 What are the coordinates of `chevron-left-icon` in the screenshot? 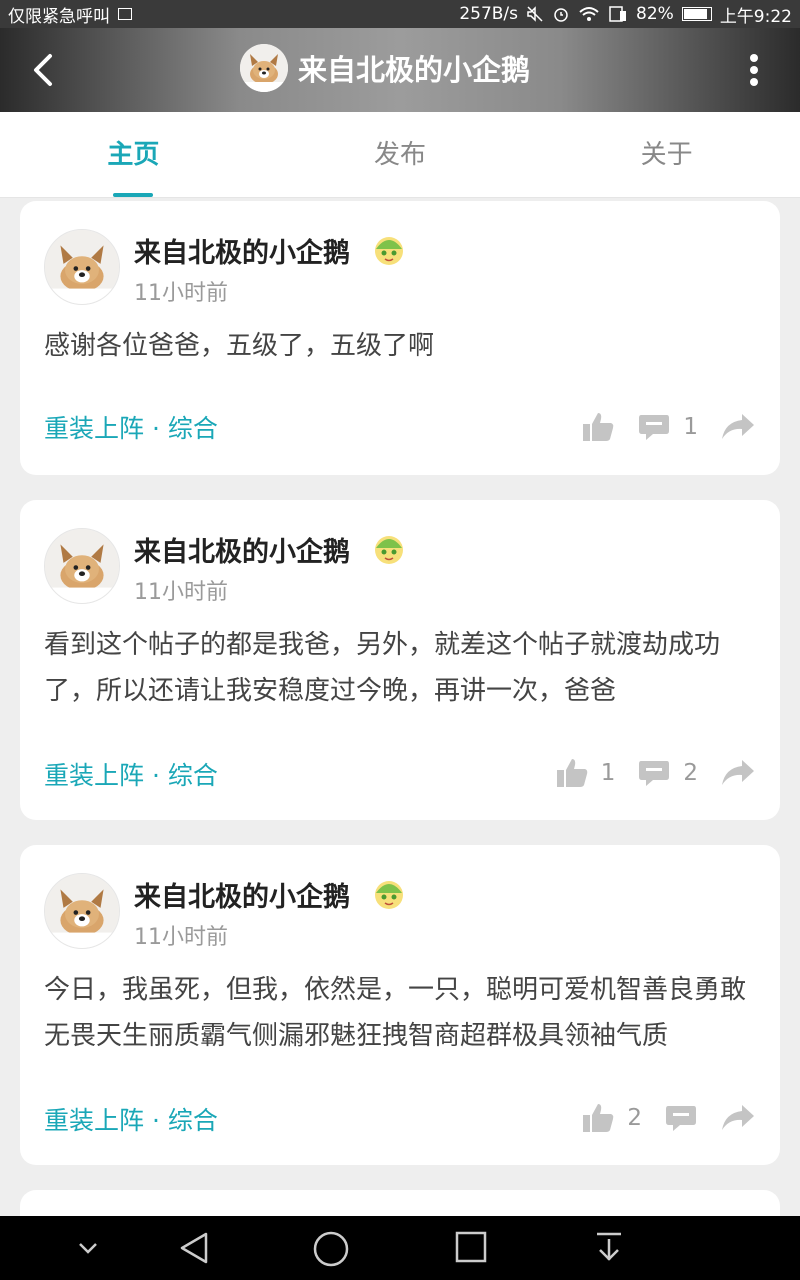 It's located at (43, 70).